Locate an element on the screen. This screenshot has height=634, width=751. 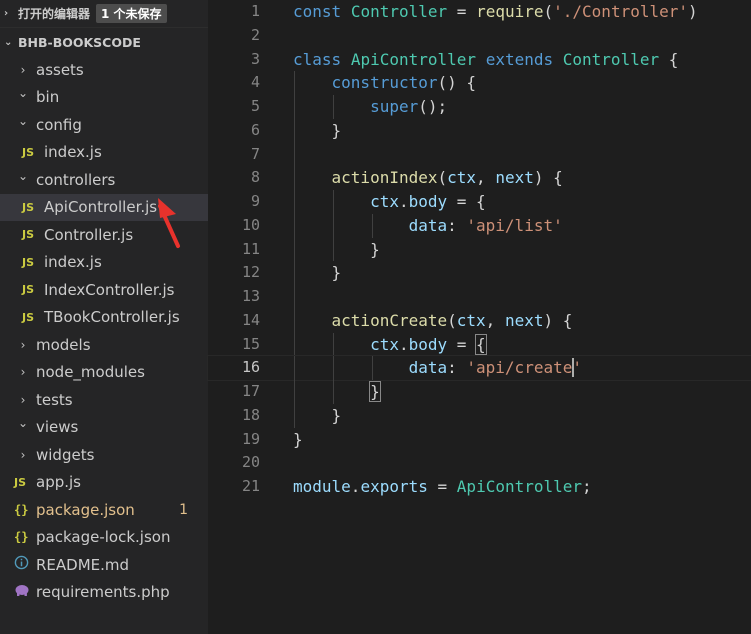
line-number: 18 is located at coordinates (250, 414).